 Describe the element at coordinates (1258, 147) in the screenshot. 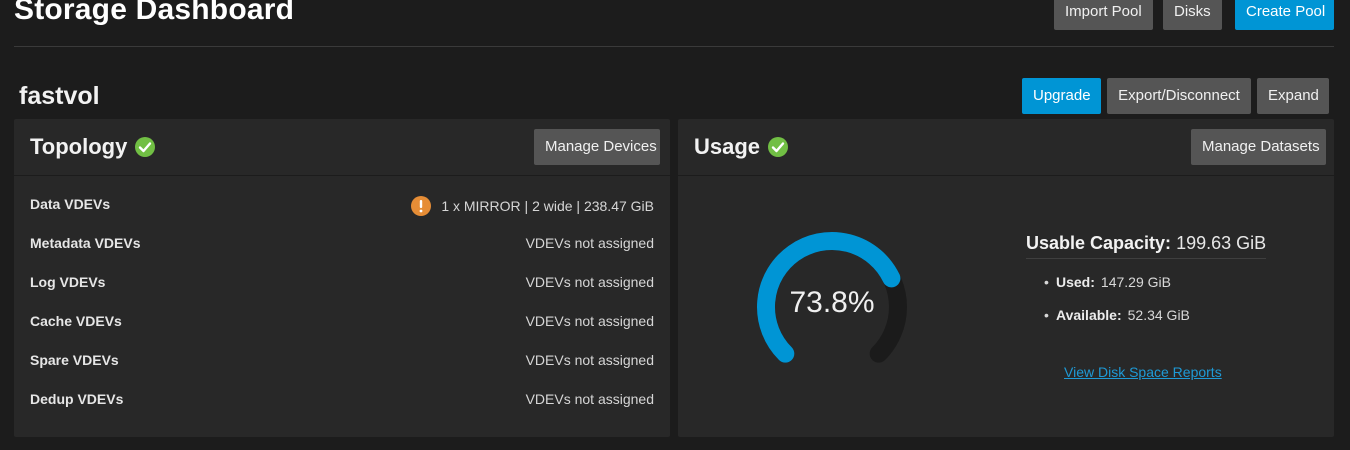

I see `manage-datasets-button: Manage Datasets` at that location.